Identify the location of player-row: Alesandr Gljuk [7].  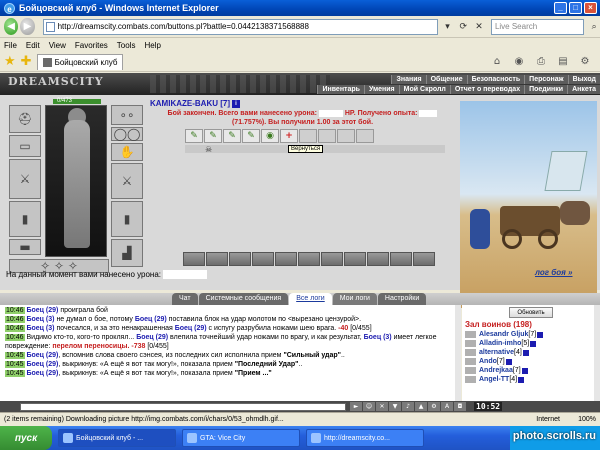
(532, 334).